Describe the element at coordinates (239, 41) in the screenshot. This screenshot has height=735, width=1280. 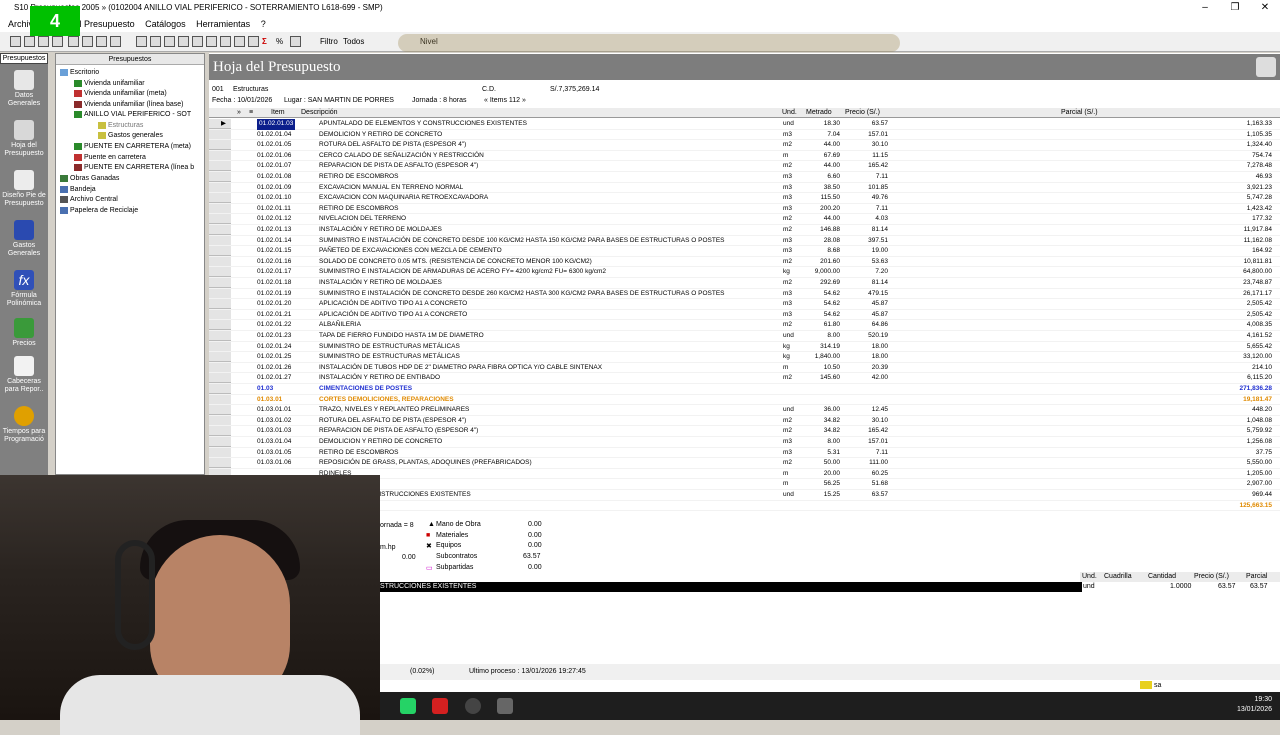
I see `chart-icon` at that location.